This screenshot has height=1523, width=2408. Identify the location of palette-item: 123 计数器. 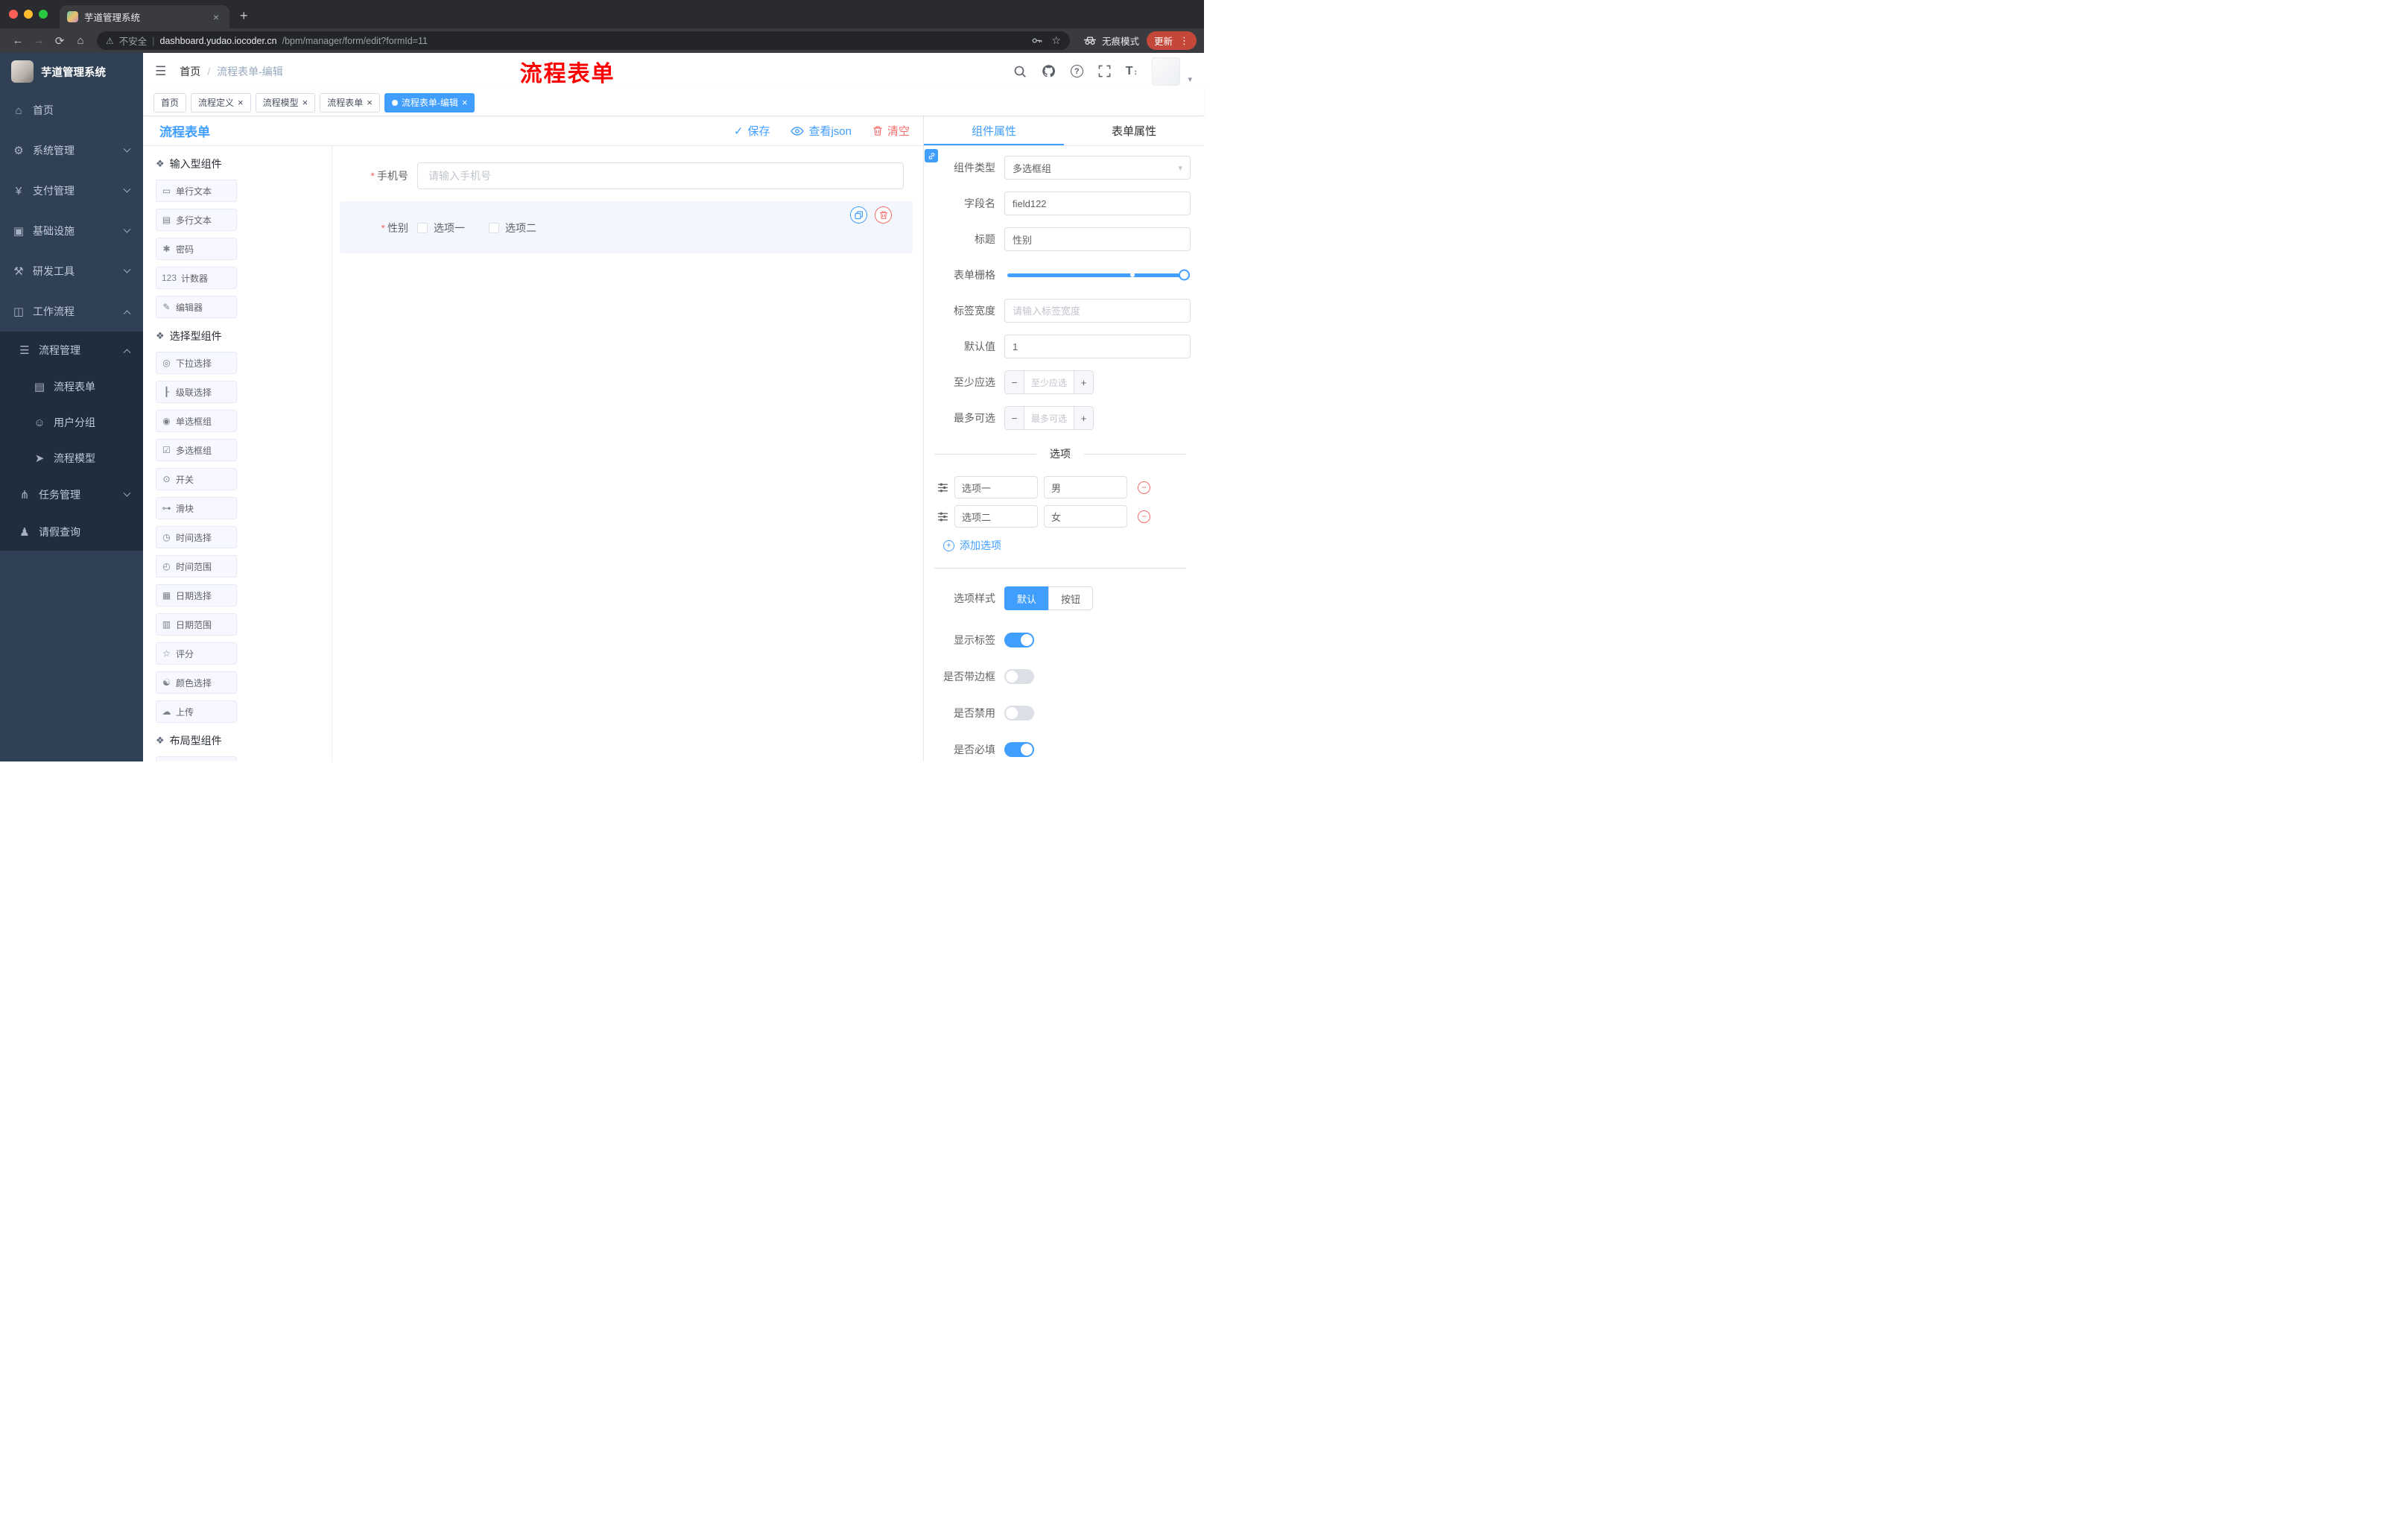
(196, 278).